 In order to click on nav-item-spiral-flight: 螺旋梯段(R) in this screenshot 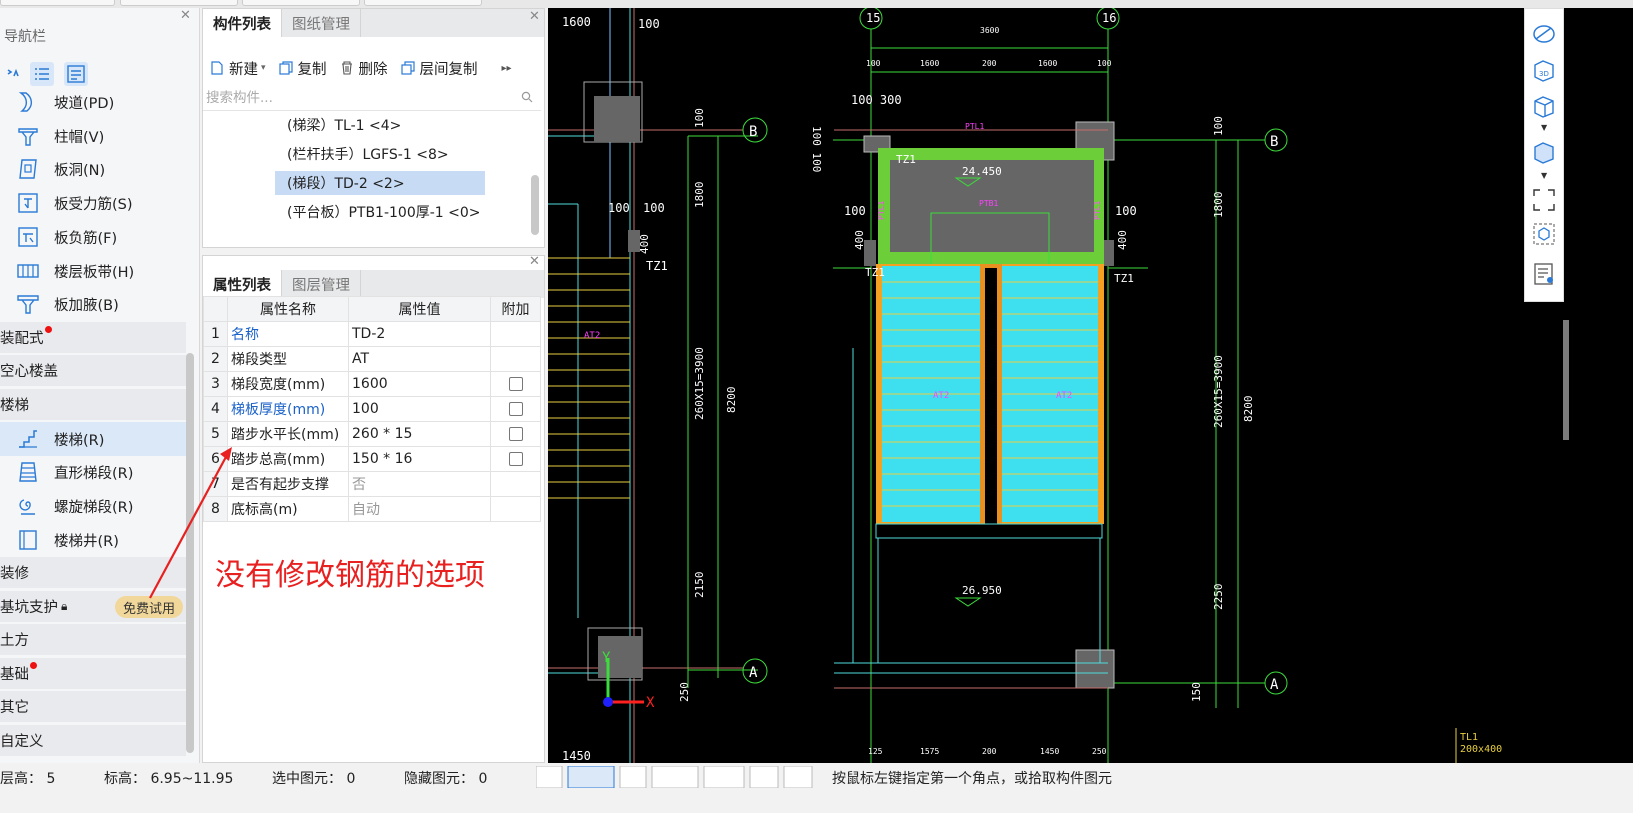, I will do `click(93, 506)`.